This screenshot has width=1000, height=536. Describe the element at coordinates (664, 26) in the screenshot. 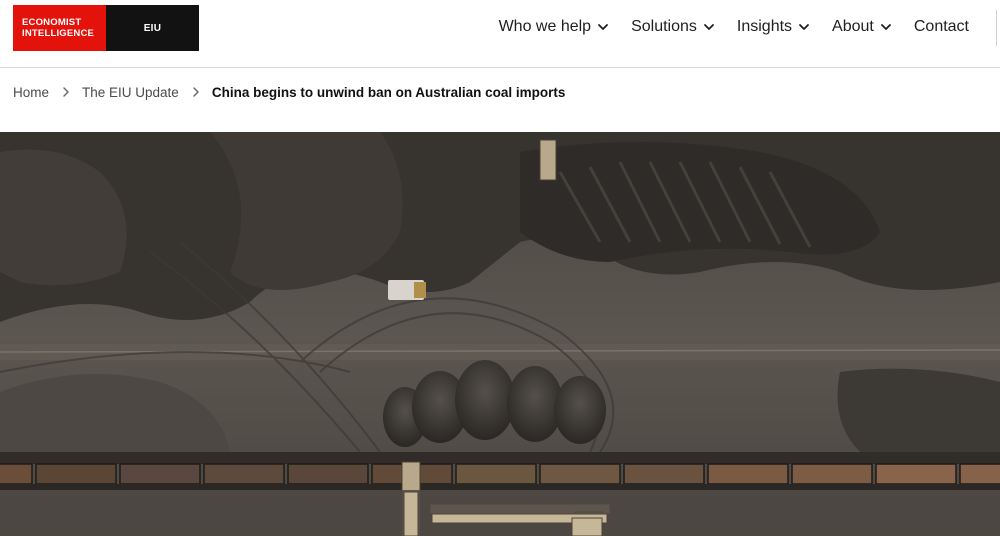

I see `nav-item-label: Solutions` at that location.